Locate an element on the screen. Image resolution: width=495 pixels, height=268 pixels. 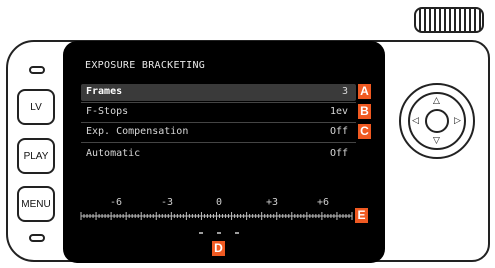
callout-d: D is located at coordinates (218, 248).